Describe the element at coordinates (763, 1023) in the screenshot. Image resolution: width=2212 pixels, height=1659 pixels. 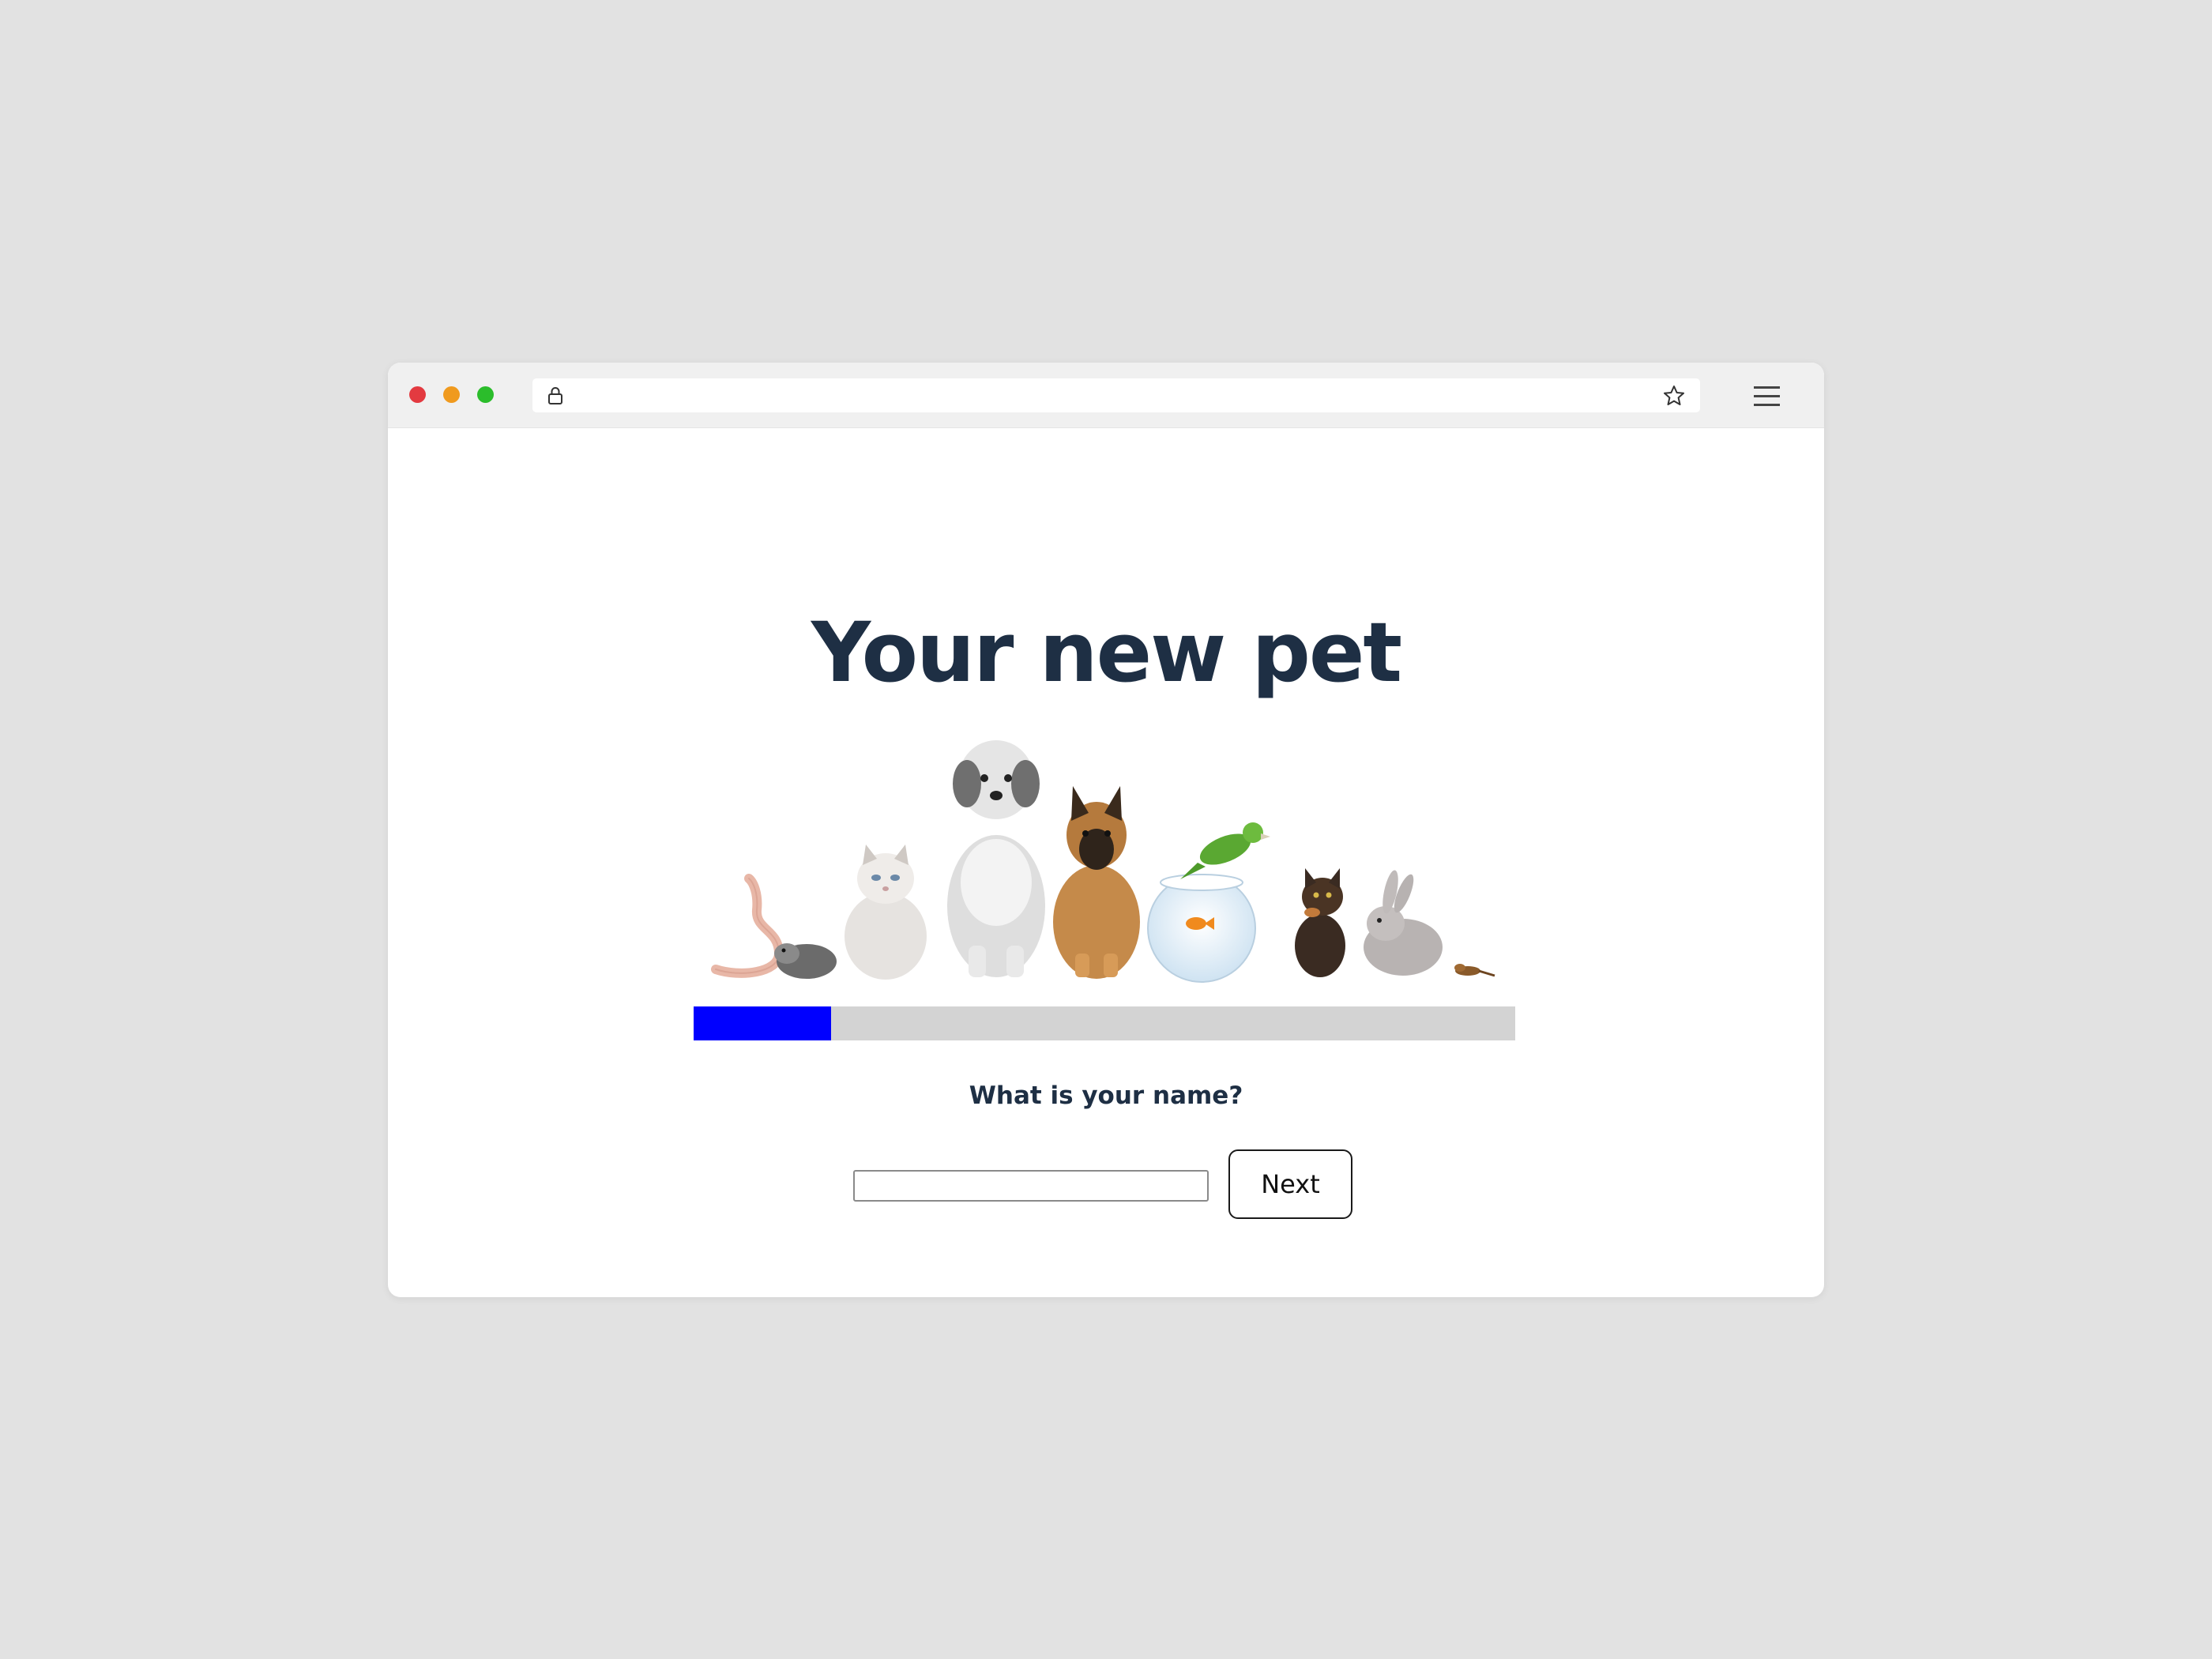
I see `progress-fill` at that location.